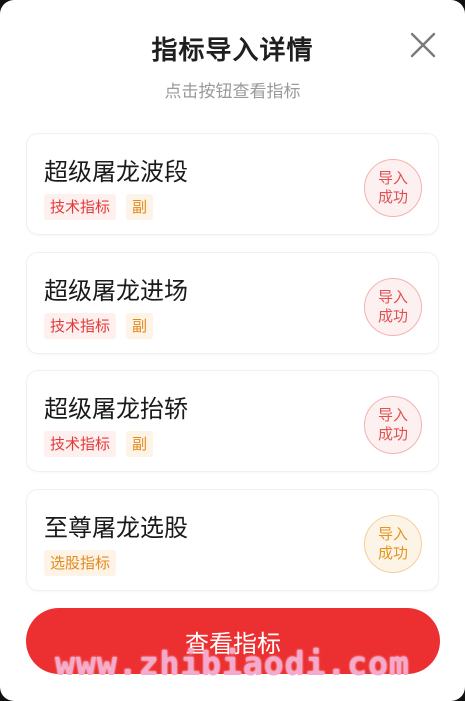 This screenshot has width=465, height=701. I want to click on indicator-name: 超级屠龙波段, so click(116, 172).